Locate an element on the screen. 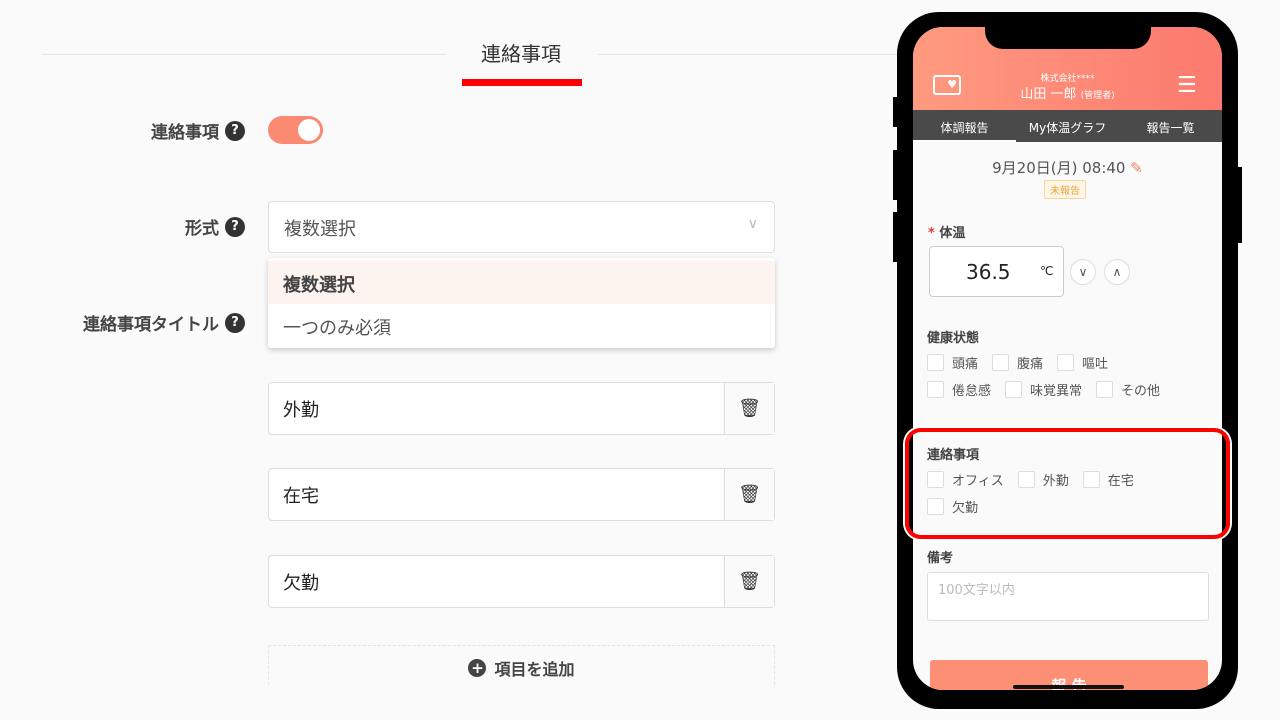  toggle-knob is located at coordinates (309, 130).